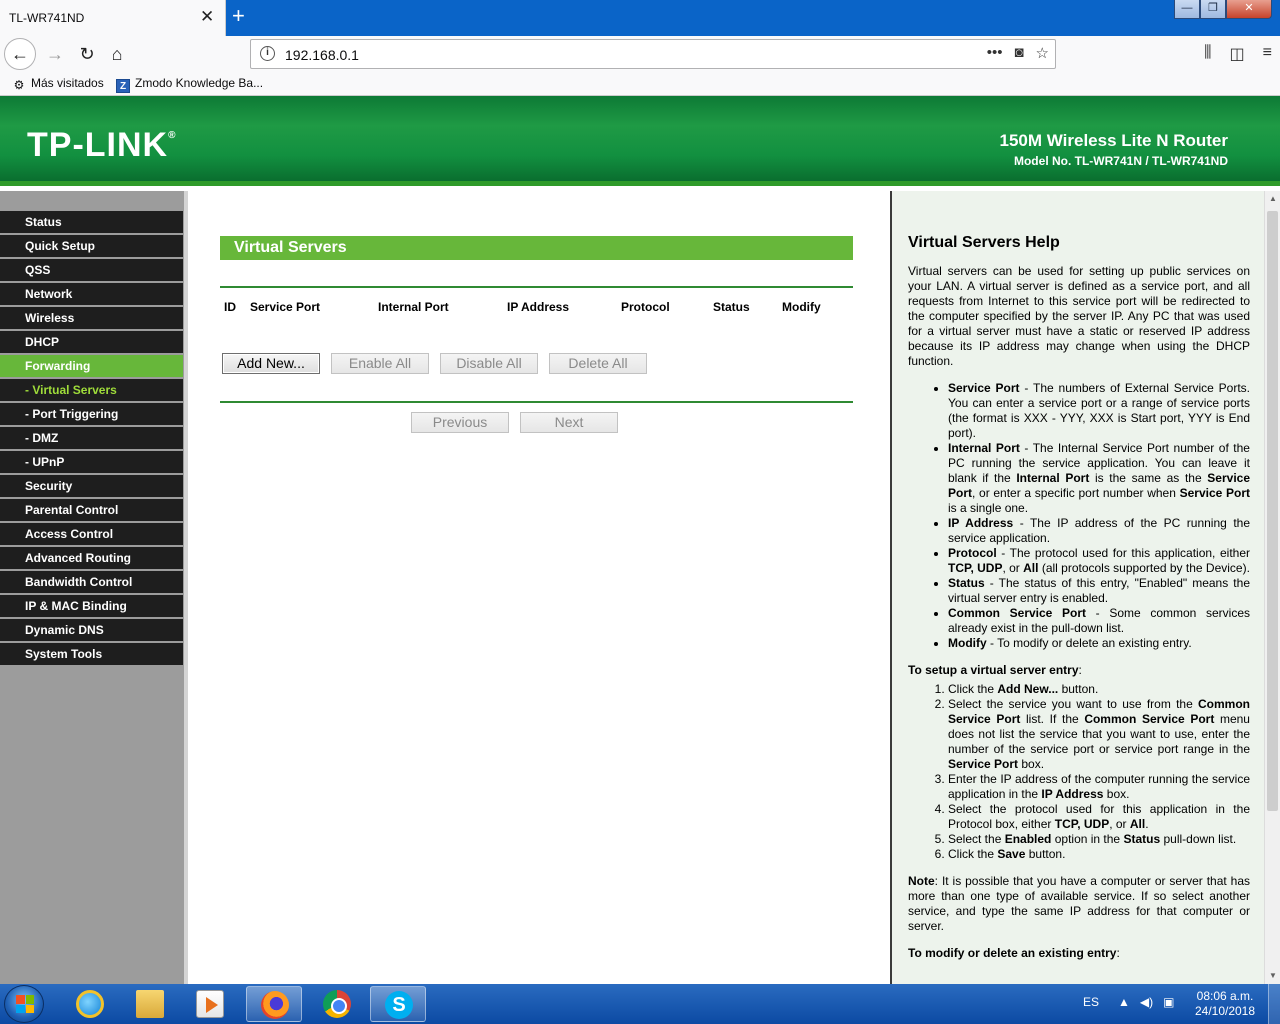  I want to click on sidebar-item-ip-mac-binding: IP & MAC Binding, so click(91, 607).